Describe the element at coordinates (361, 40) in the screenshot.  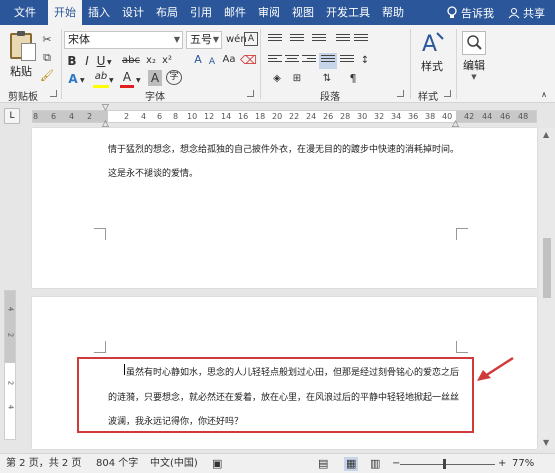
I see `increase-indent-icon` at that location.